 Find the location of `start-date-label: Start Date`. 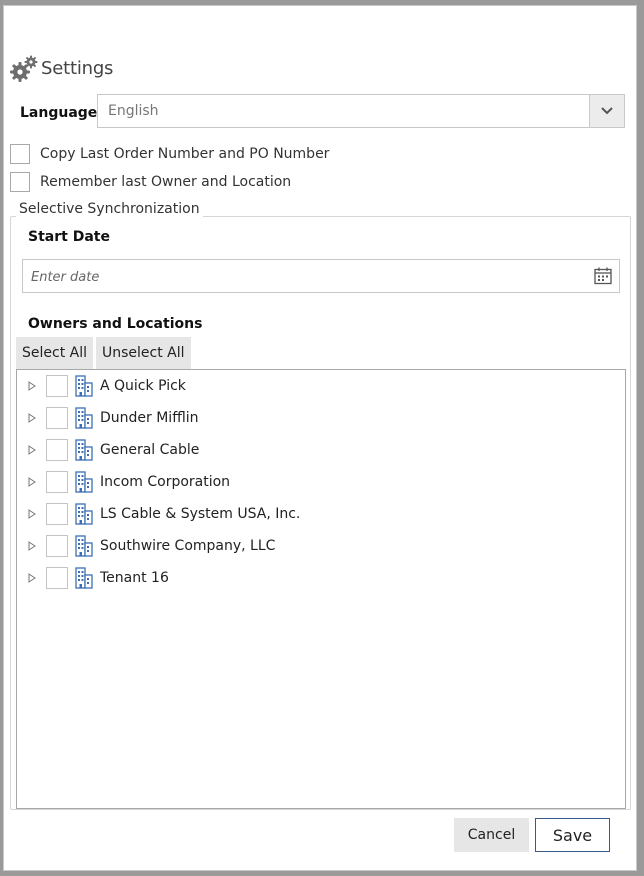

start-date-label: Start Date is located at coordinates (69, 237).